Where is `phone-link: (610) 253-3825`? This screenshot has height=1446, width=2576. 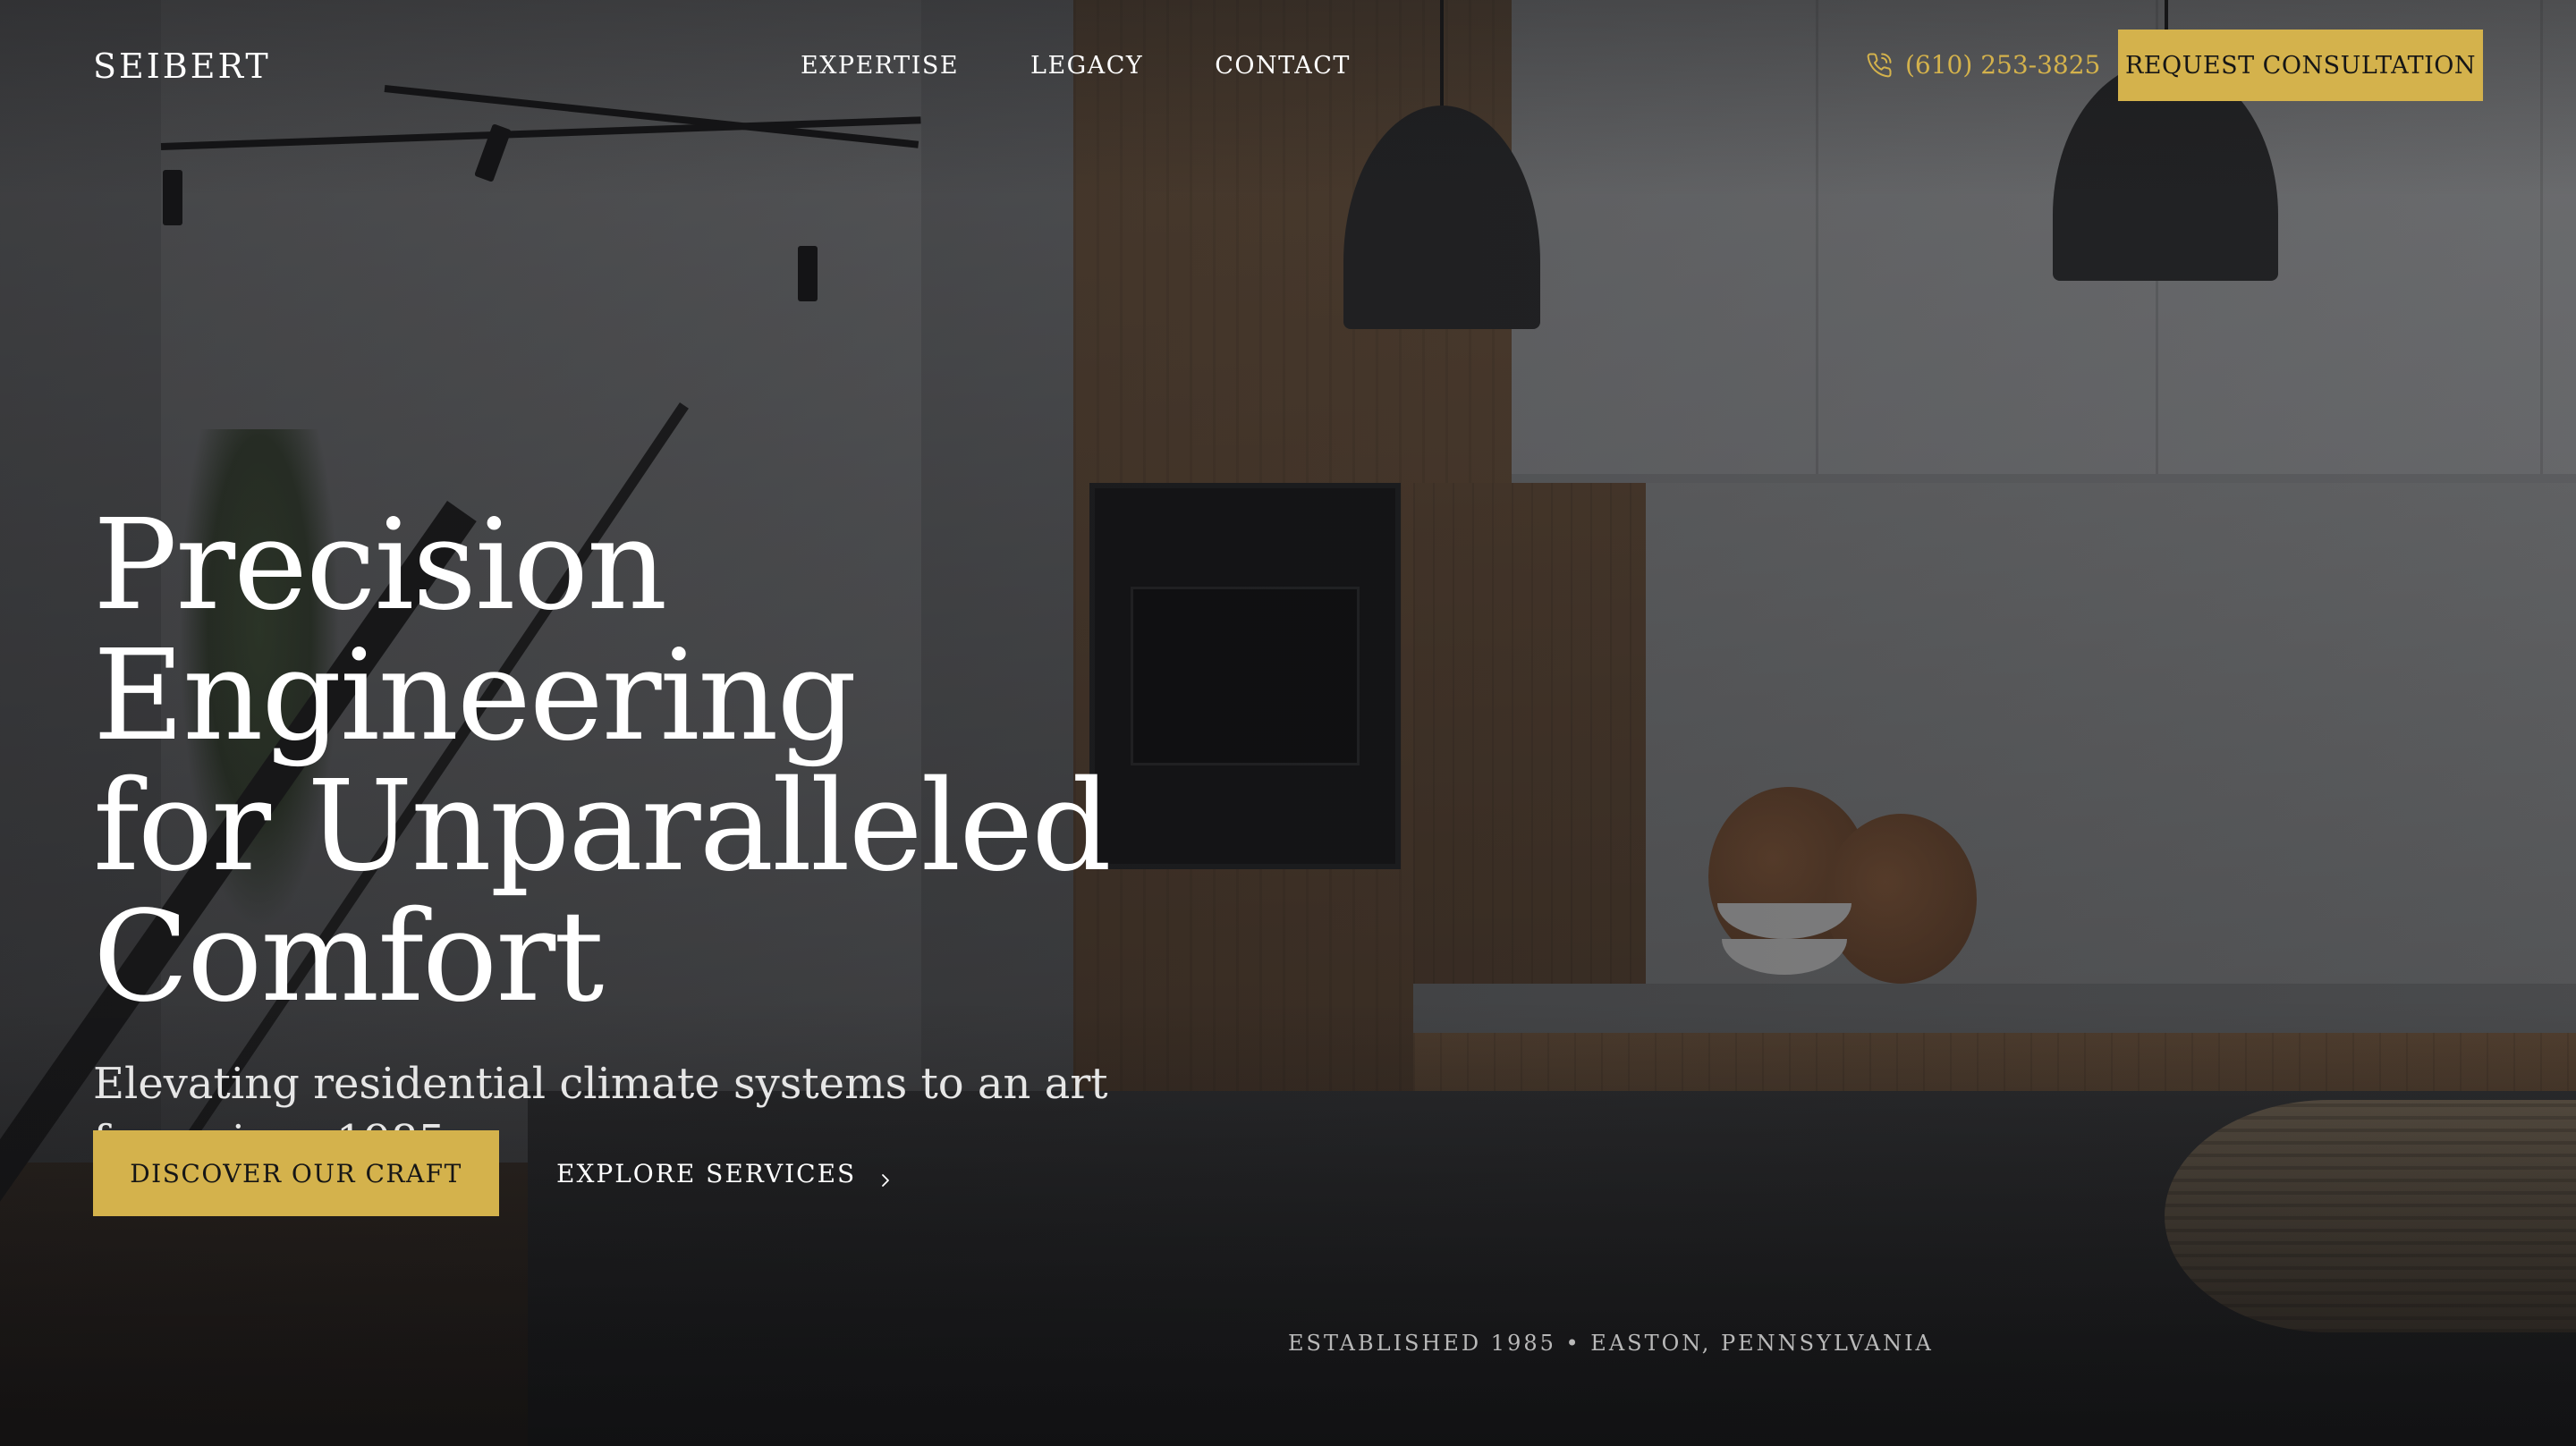
phone-link: (610) 253-3825 is located at coordinates (1983, 65).